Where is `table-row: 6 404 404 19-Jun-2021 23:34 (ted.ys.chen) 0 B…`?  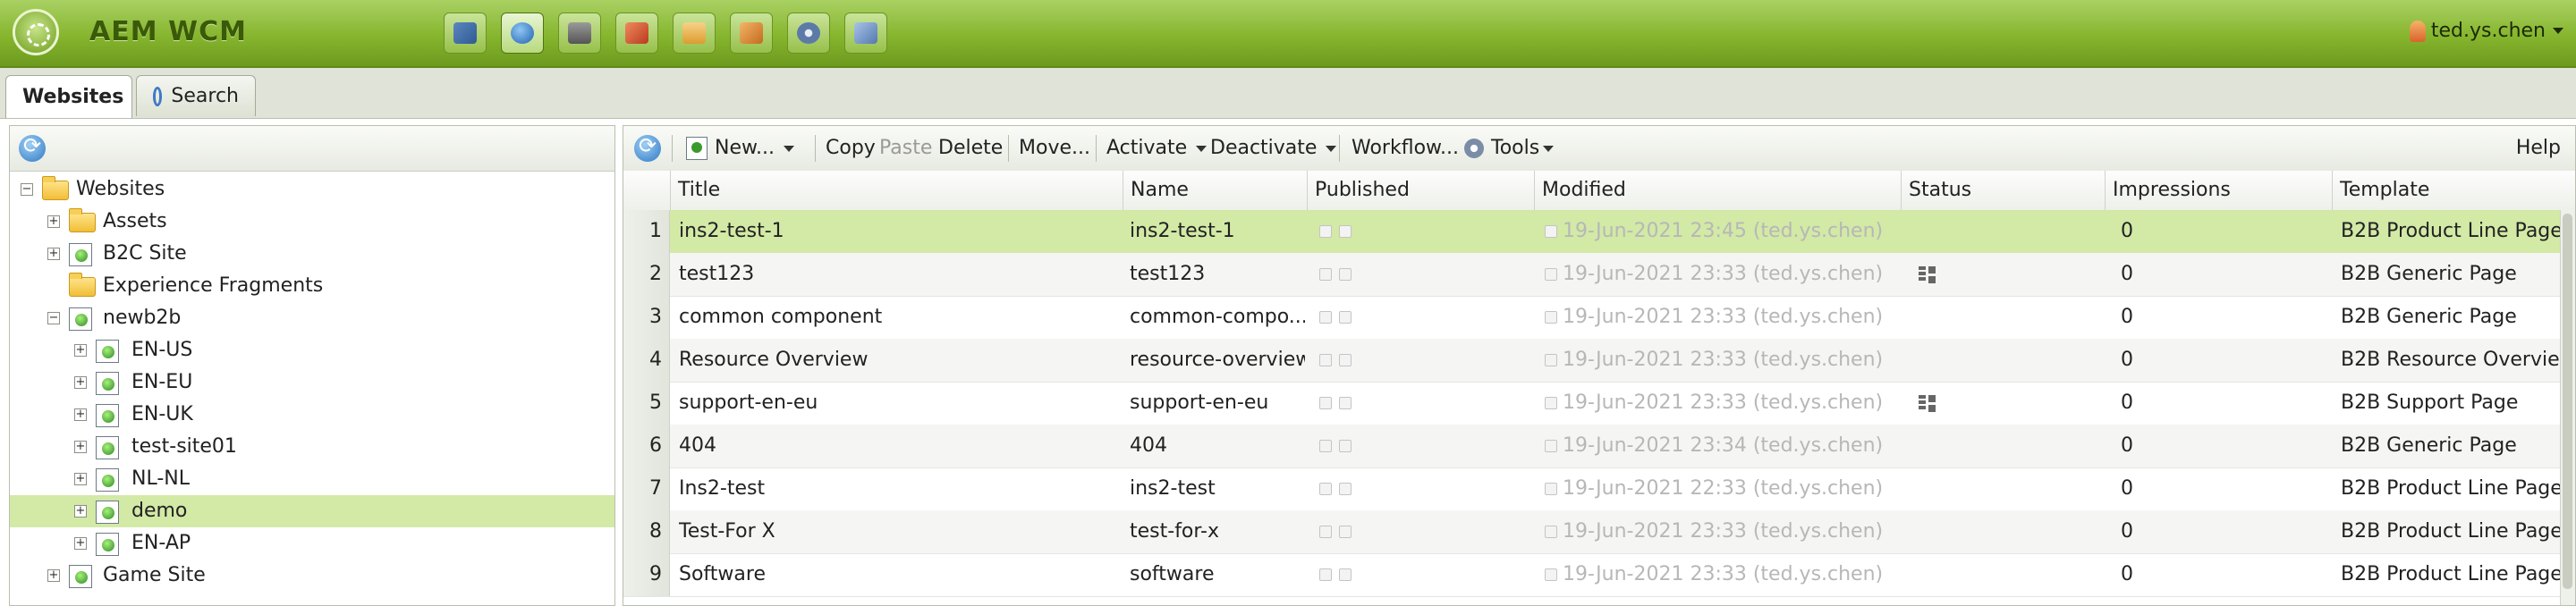 table-row: 6 404 404 19-Jun-2021 23:34 (ted.ys.chen) 0 B… is located at coordinates (1593, 446).